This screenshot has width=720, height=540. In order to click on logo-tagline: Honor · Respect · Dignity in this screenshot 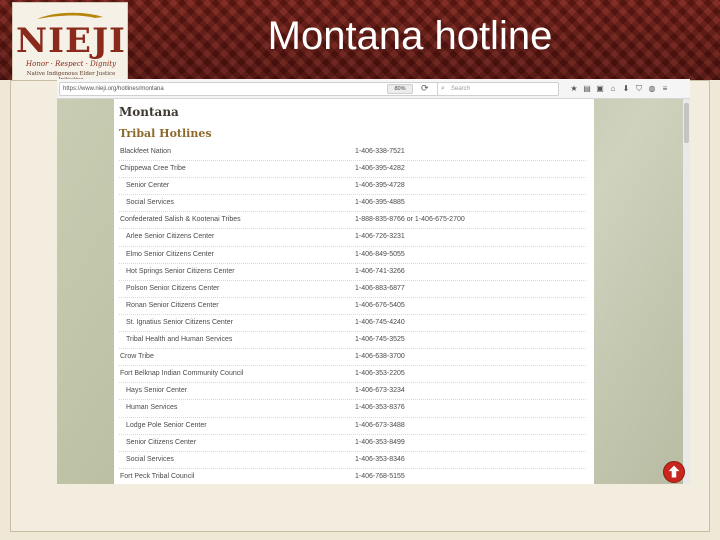, I will do `click(71, 64)`.